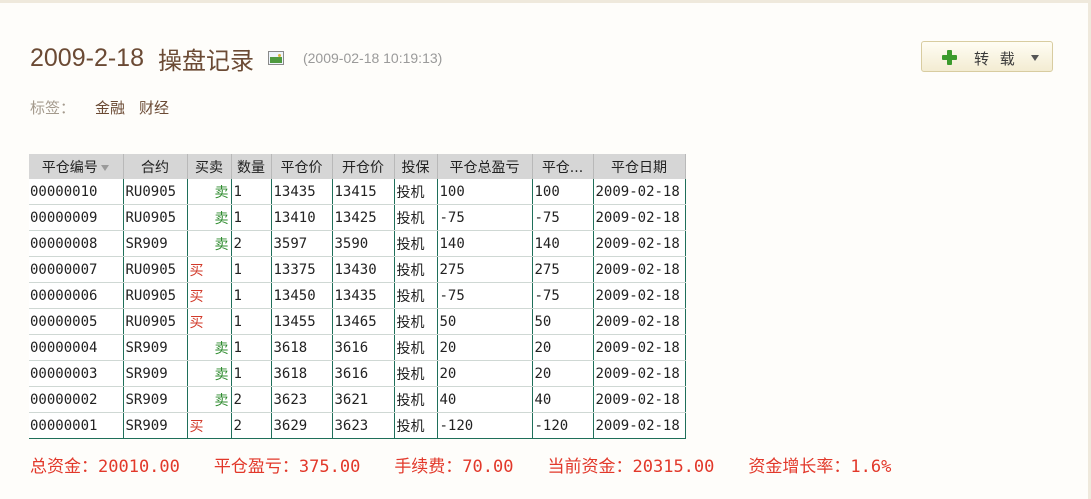  What do you see at coordinates (302, 373) in the screenshot?
I see `cell-close-price: 3618` at bounding box center [302, 373].